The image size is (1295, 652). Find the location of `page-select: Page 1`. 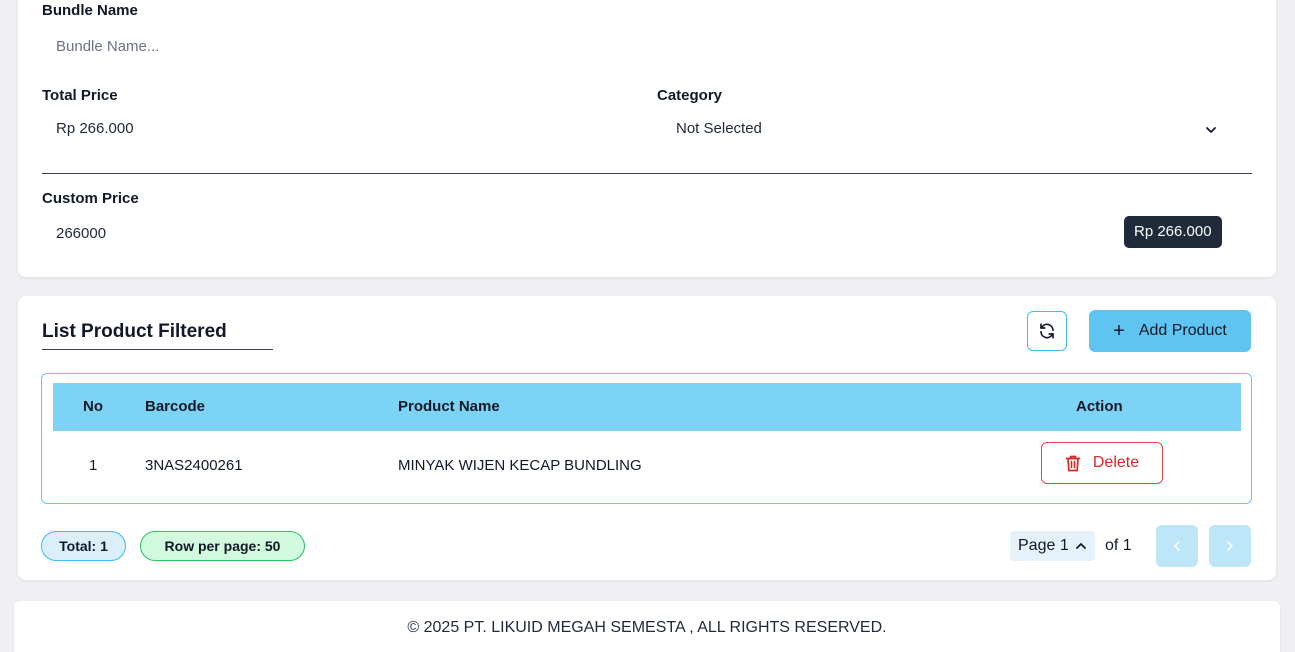

page-select: Page 1 is located at coordinates (1052, 546).